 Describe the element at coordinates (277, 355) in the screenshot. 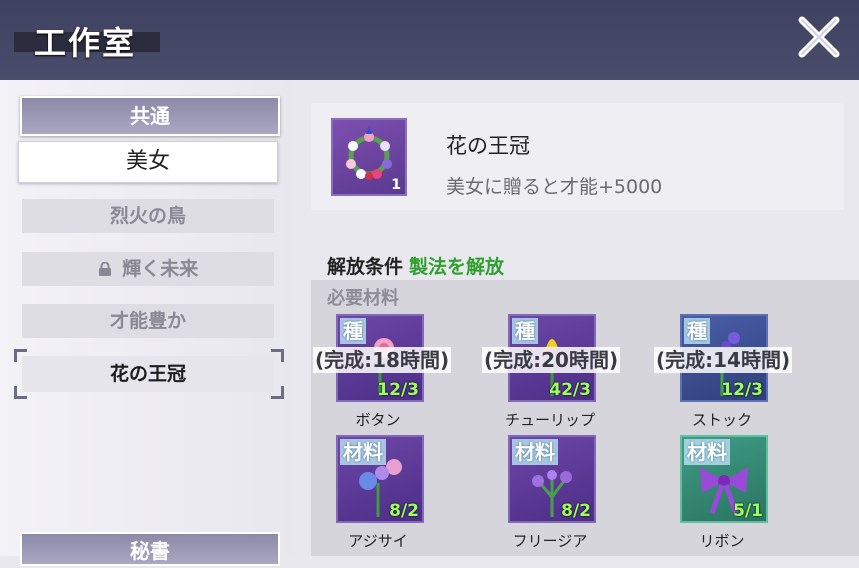

I see `selection-bracket-tr` at that location.